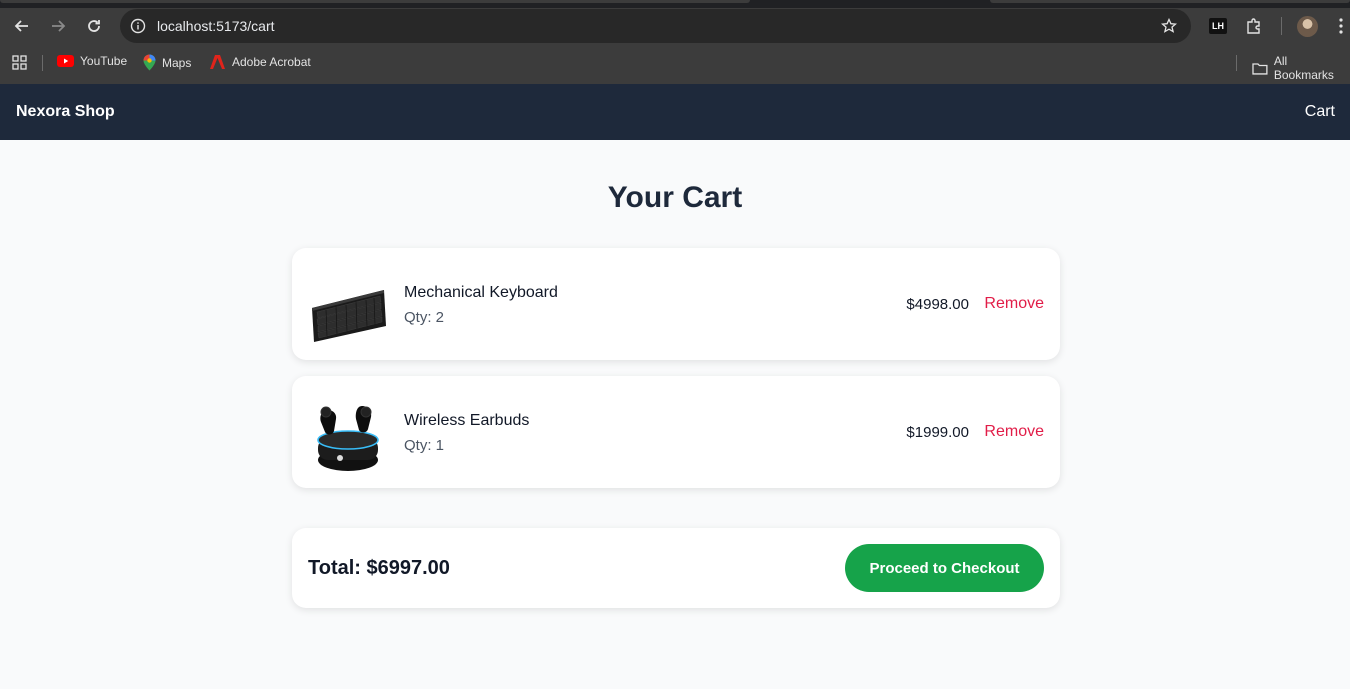  I want to click on maps-icon, so click(149, 62).